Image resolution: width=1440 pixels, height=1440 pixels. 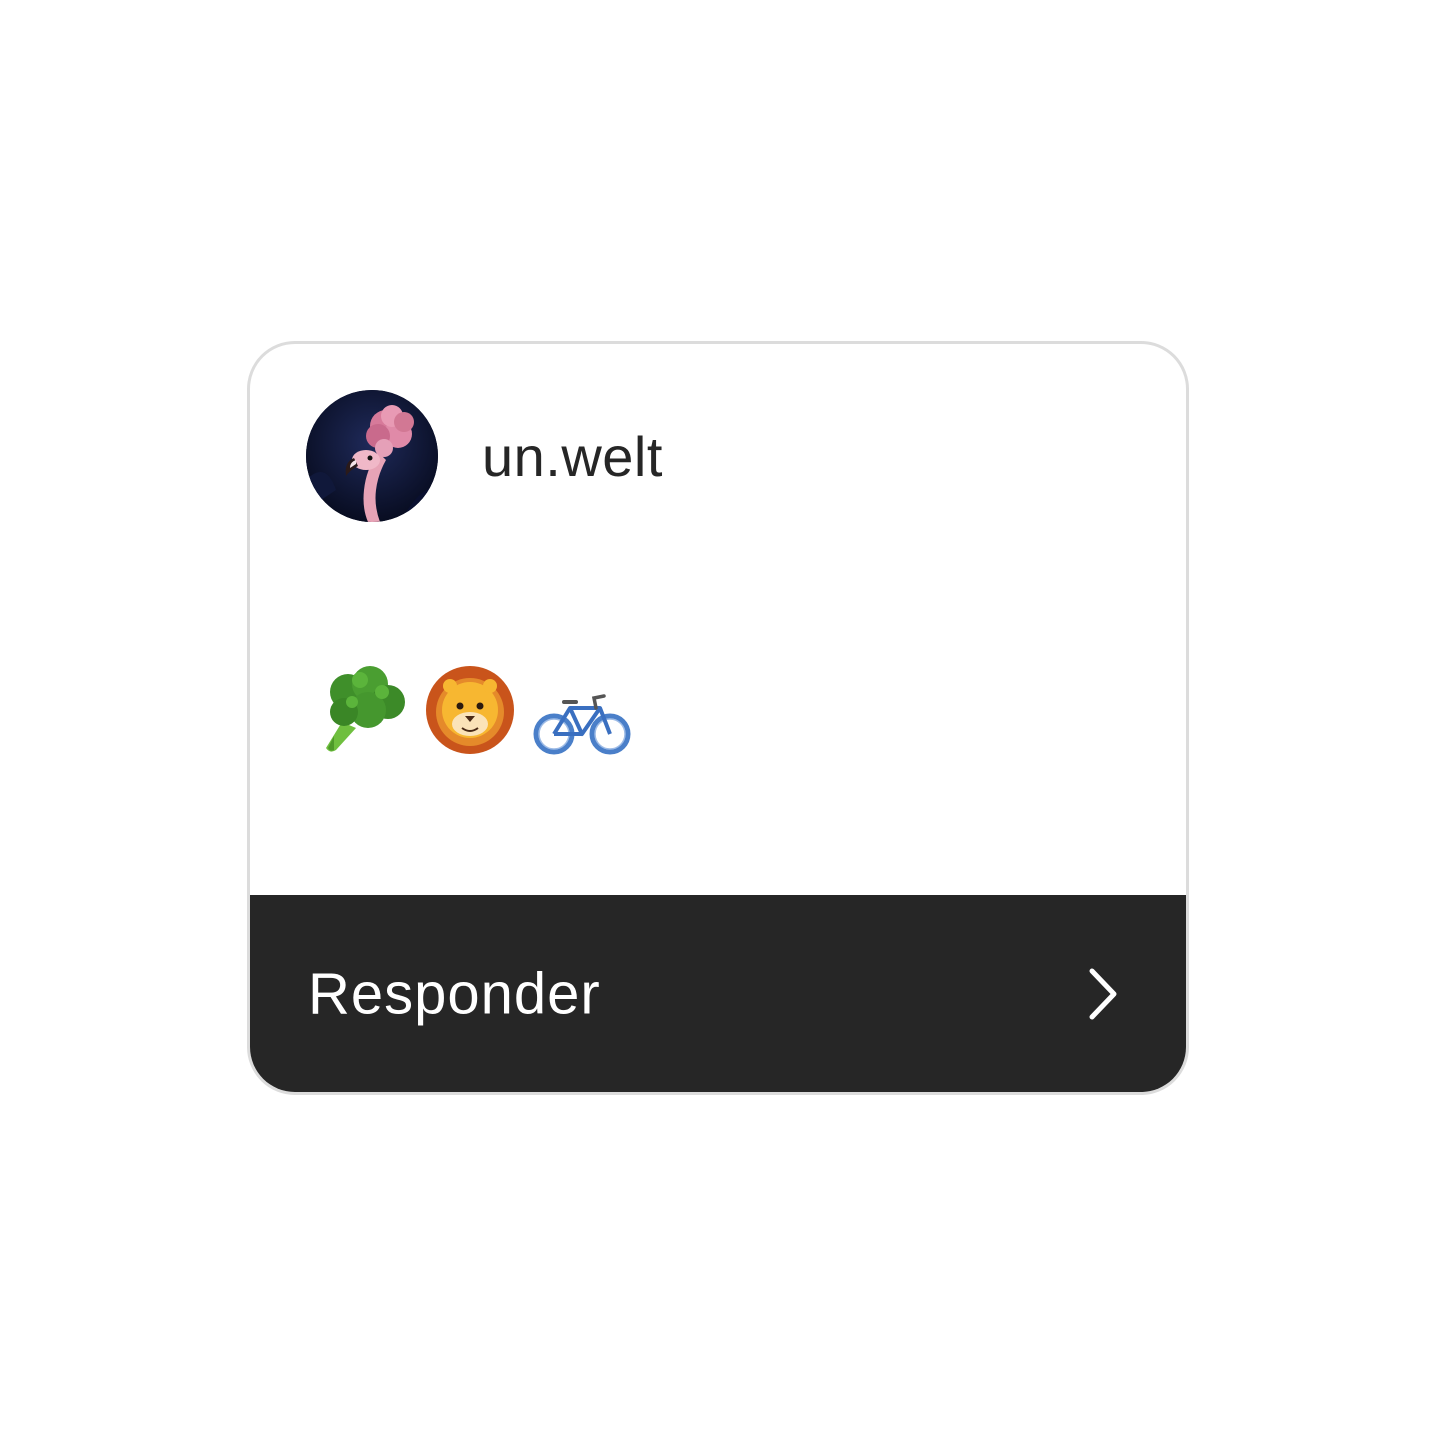 I want to click on card-header: un.welt, so click(x=484, y=456).